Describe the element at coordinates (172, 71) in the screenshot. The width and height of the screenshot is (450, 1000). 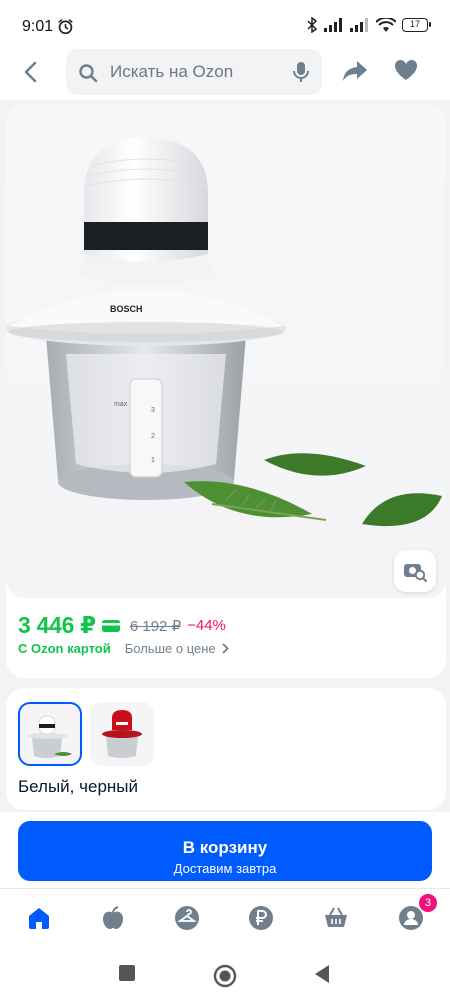
I see `search-placeholder: Искать на Ozon` at that location.